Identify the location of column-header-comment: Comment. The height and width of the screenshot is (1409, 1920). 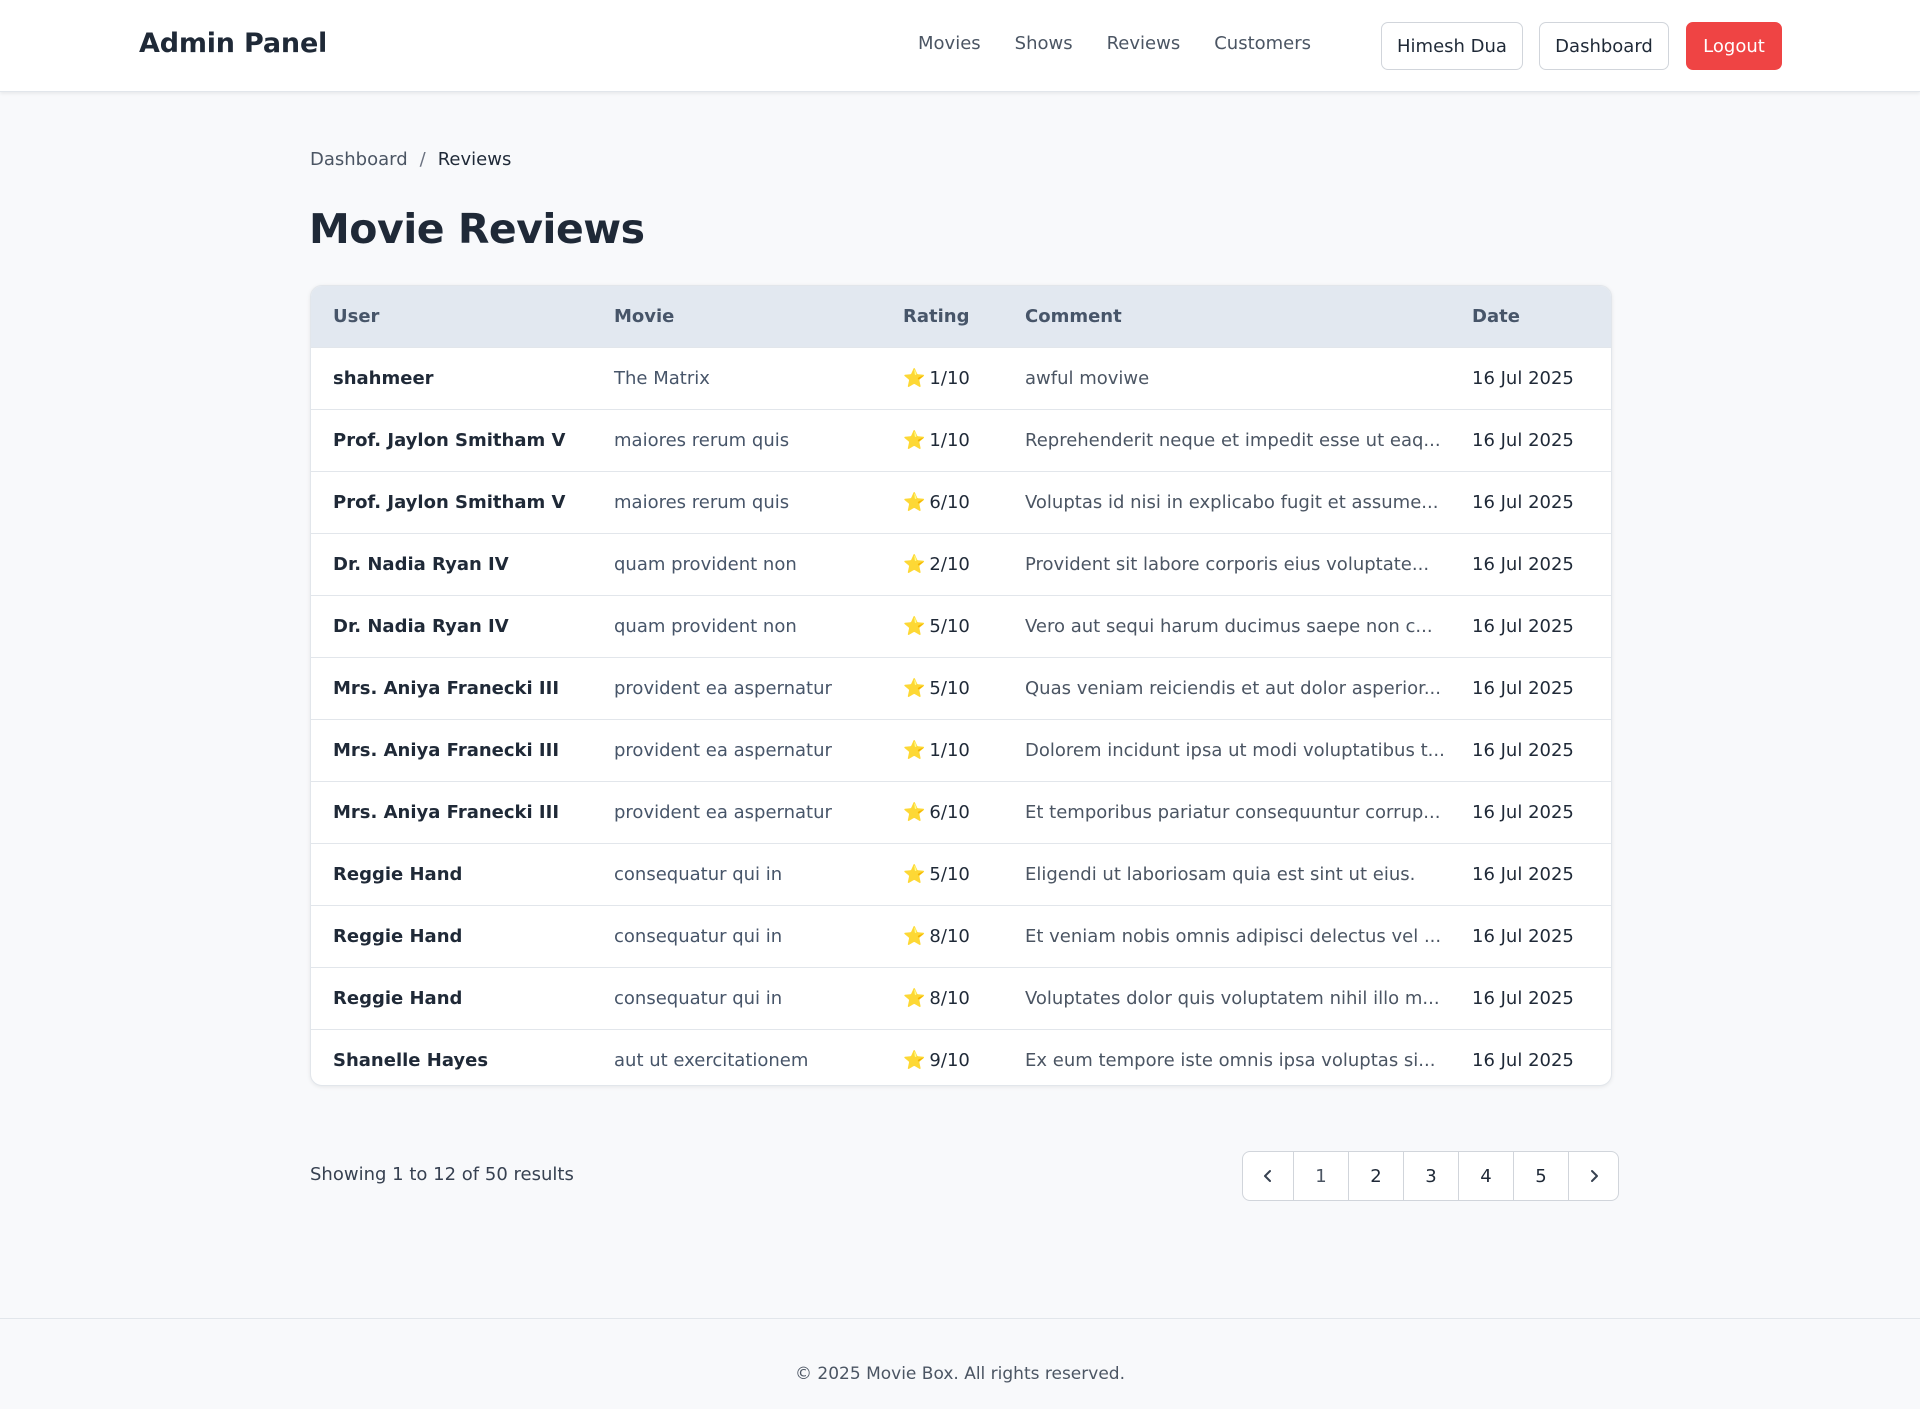
(1073, 316).